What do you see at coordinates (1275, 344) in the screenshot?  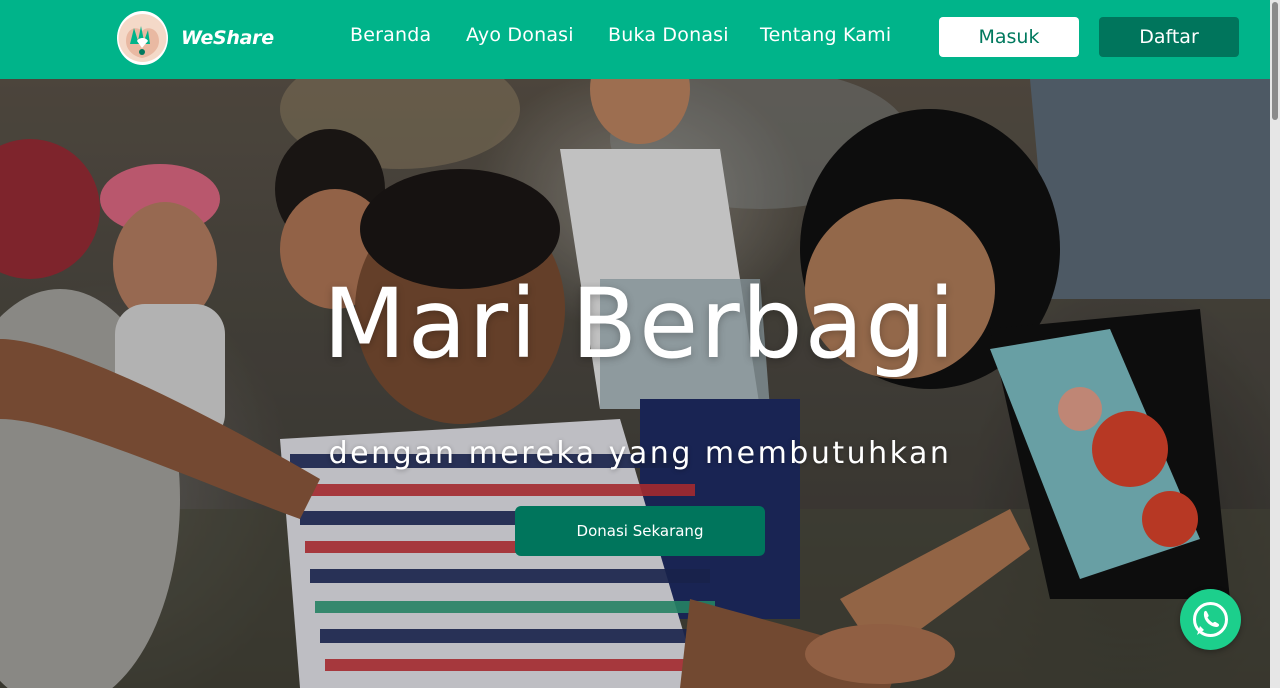 I see `vertical-scrollbar` at bounding box center [1275, 344].